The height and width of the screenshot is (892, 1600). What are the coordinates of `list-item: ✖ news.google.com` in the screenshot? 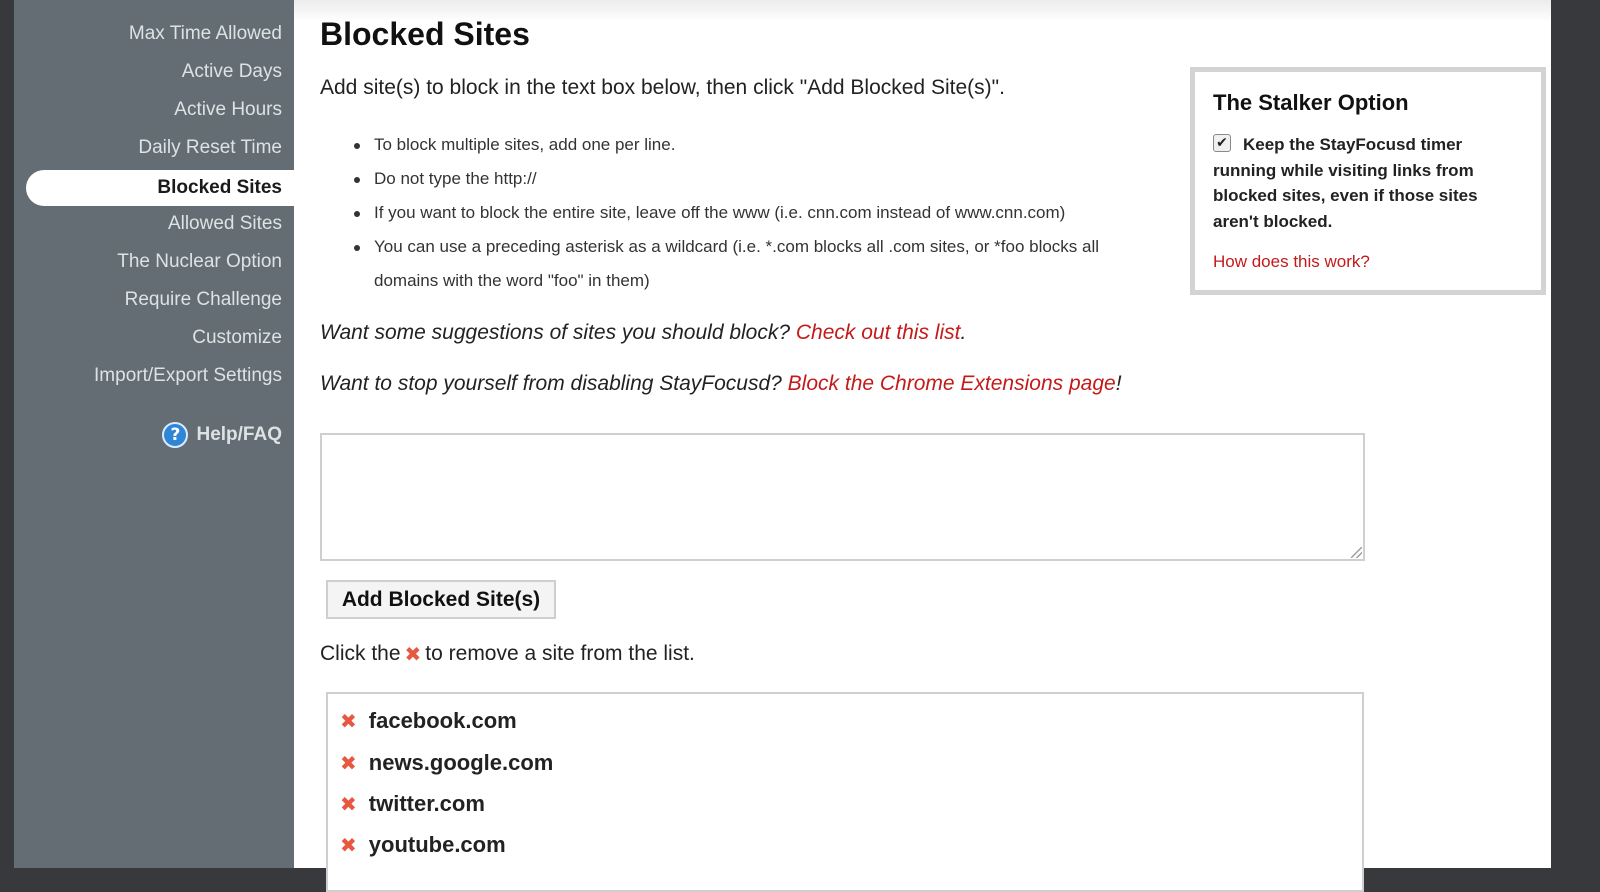 It's located at (446, 763).